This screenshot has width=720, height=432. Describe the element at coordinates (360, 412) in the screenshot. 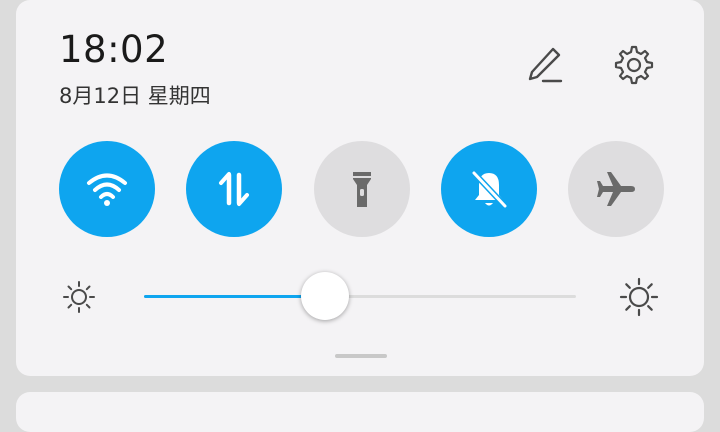

I see `notification-card` at that location.